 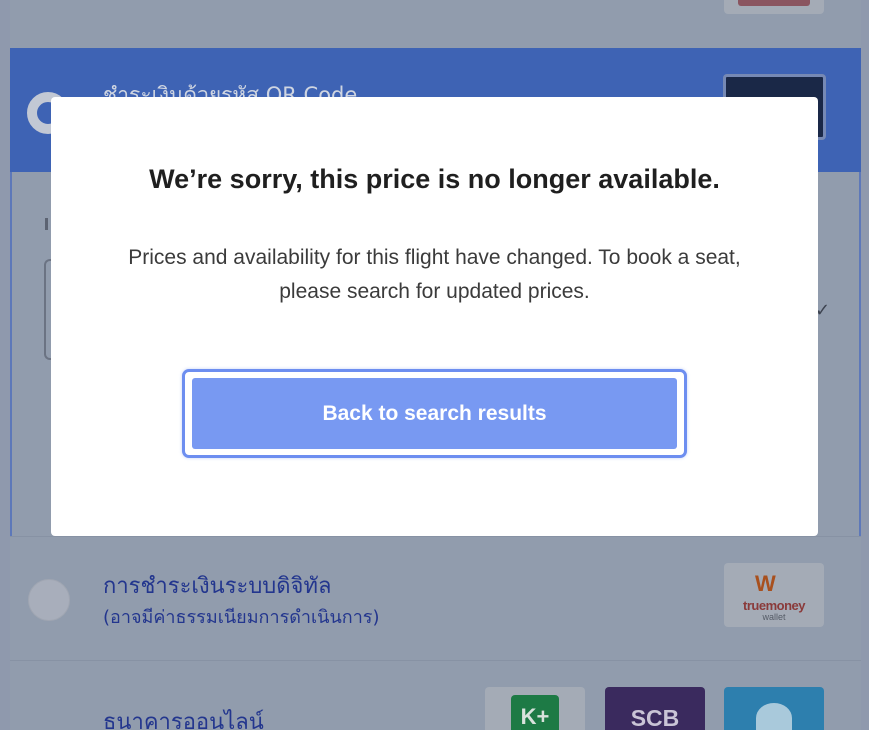 I want to click on truemoney-wallet-logo: W truemoney wallet, so click(x=774, y=595).